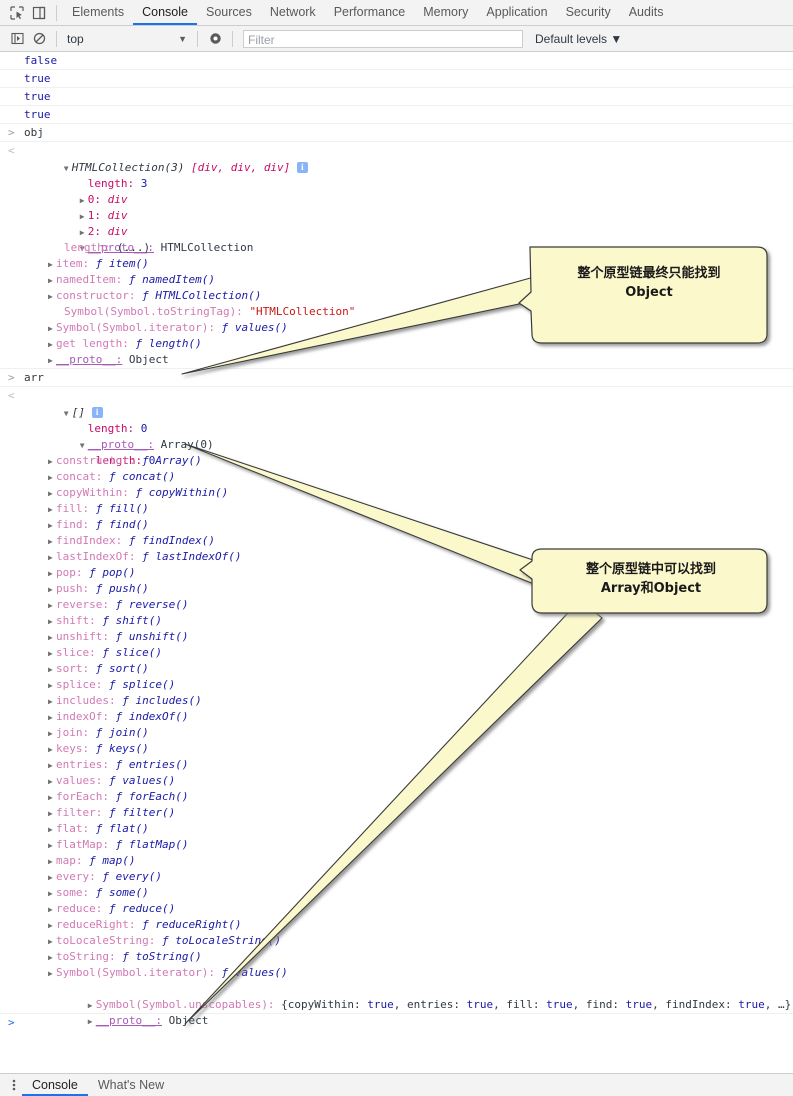  I want to click on object-property: ▶ copyWithin: ƒ copyWithin(), so click(396, 493).